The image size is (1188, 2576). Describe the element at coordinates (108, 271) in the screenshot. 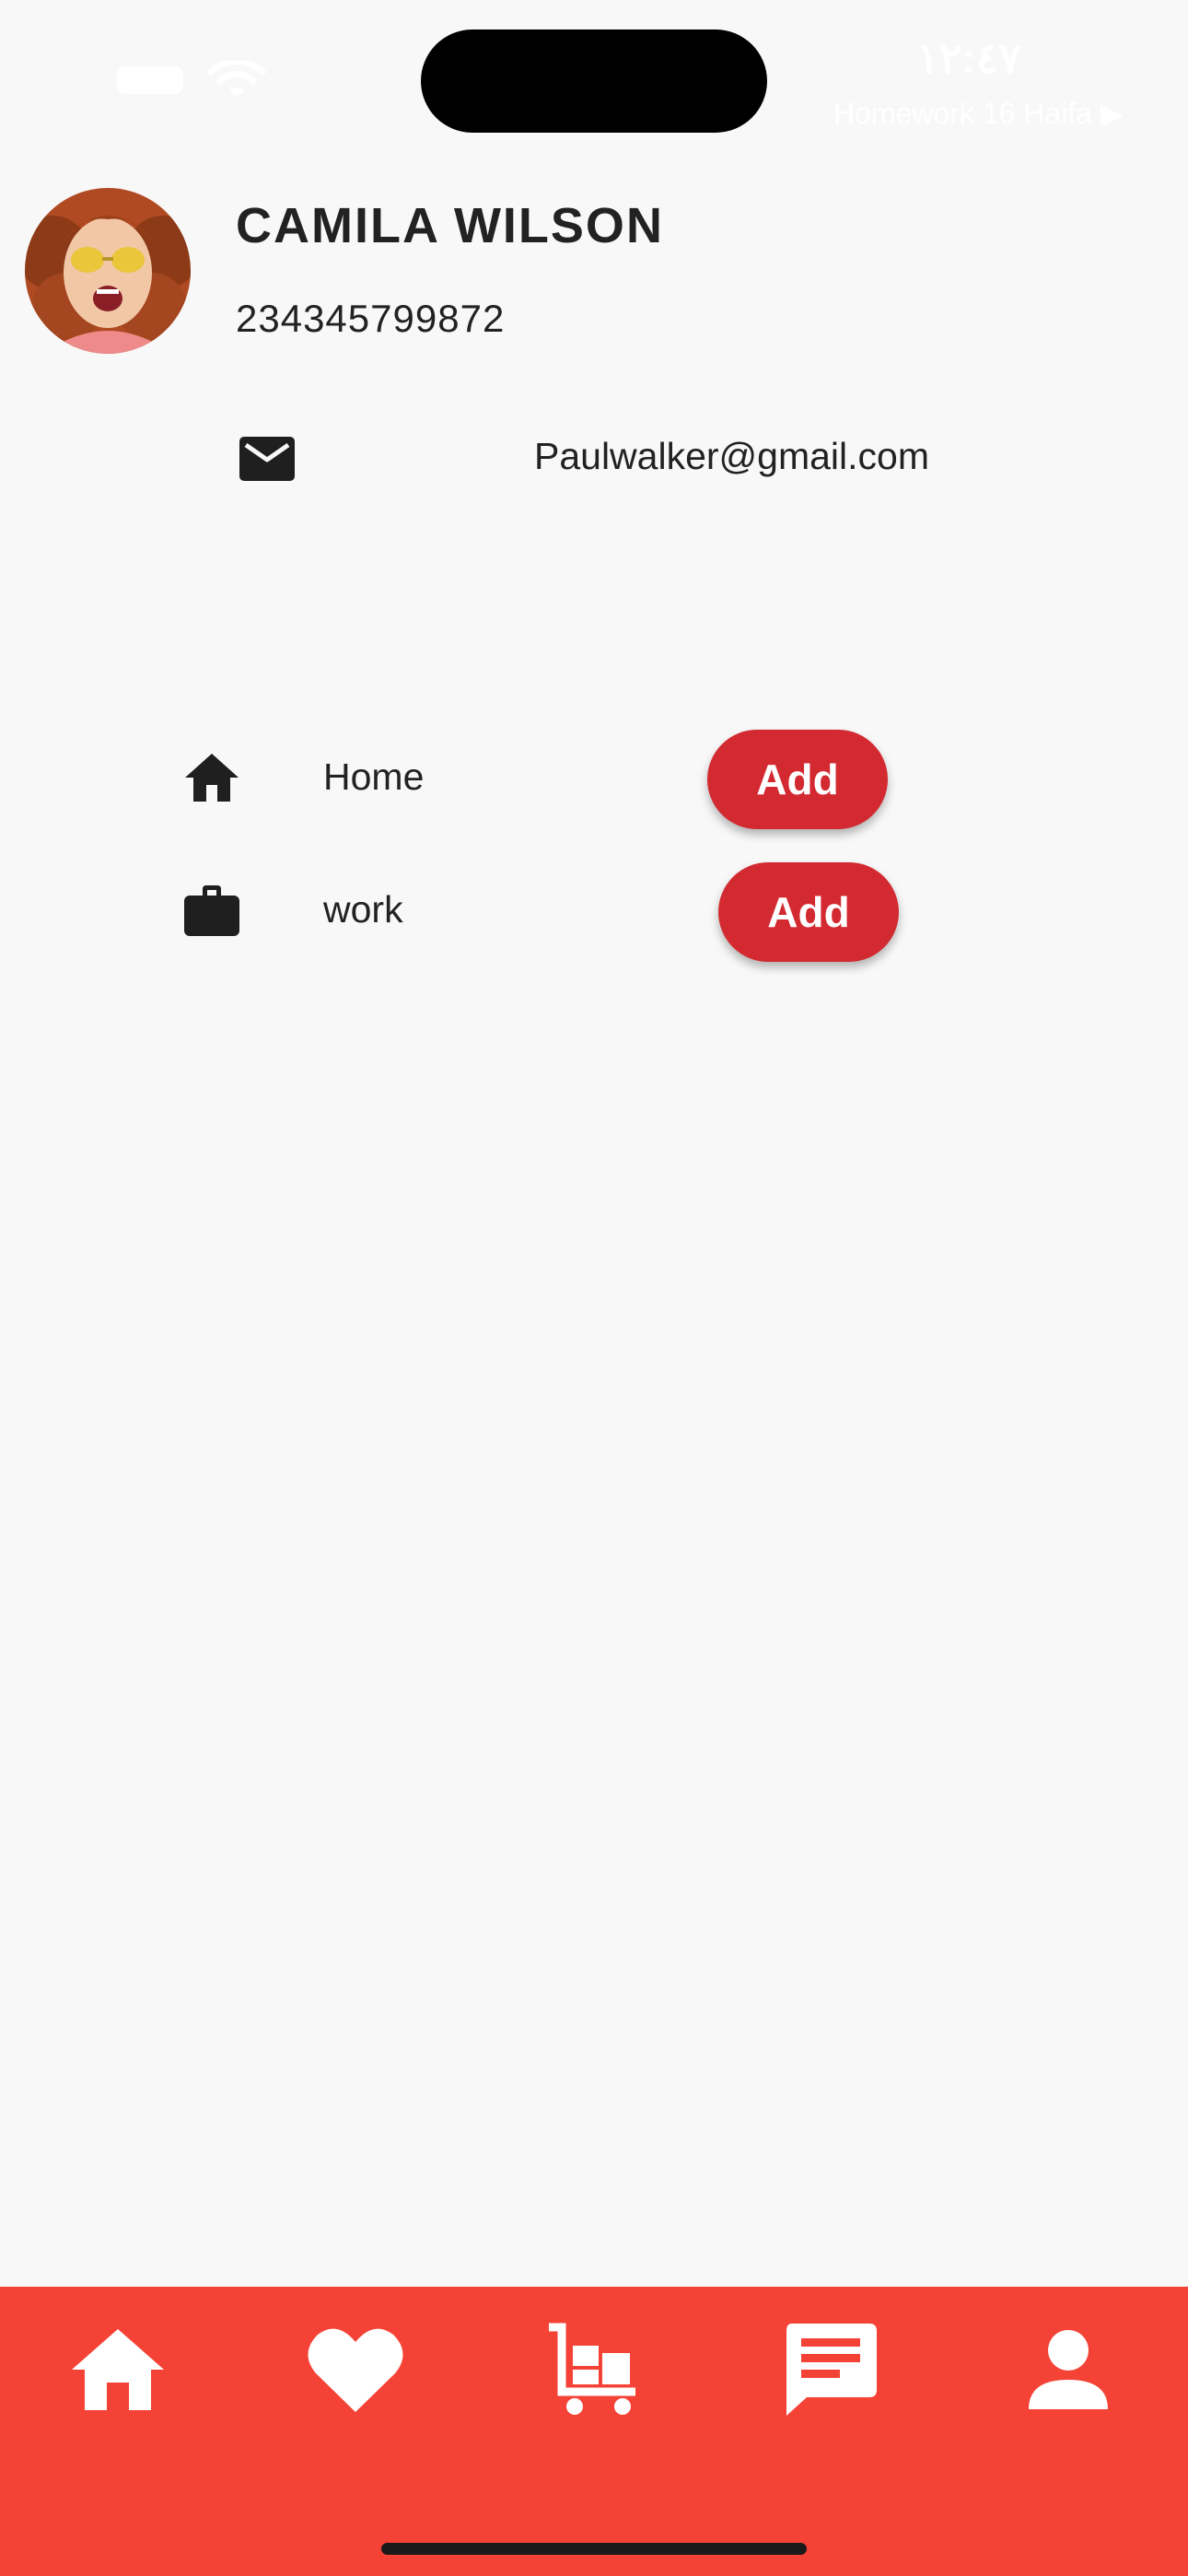

I see `avatar` at that location.